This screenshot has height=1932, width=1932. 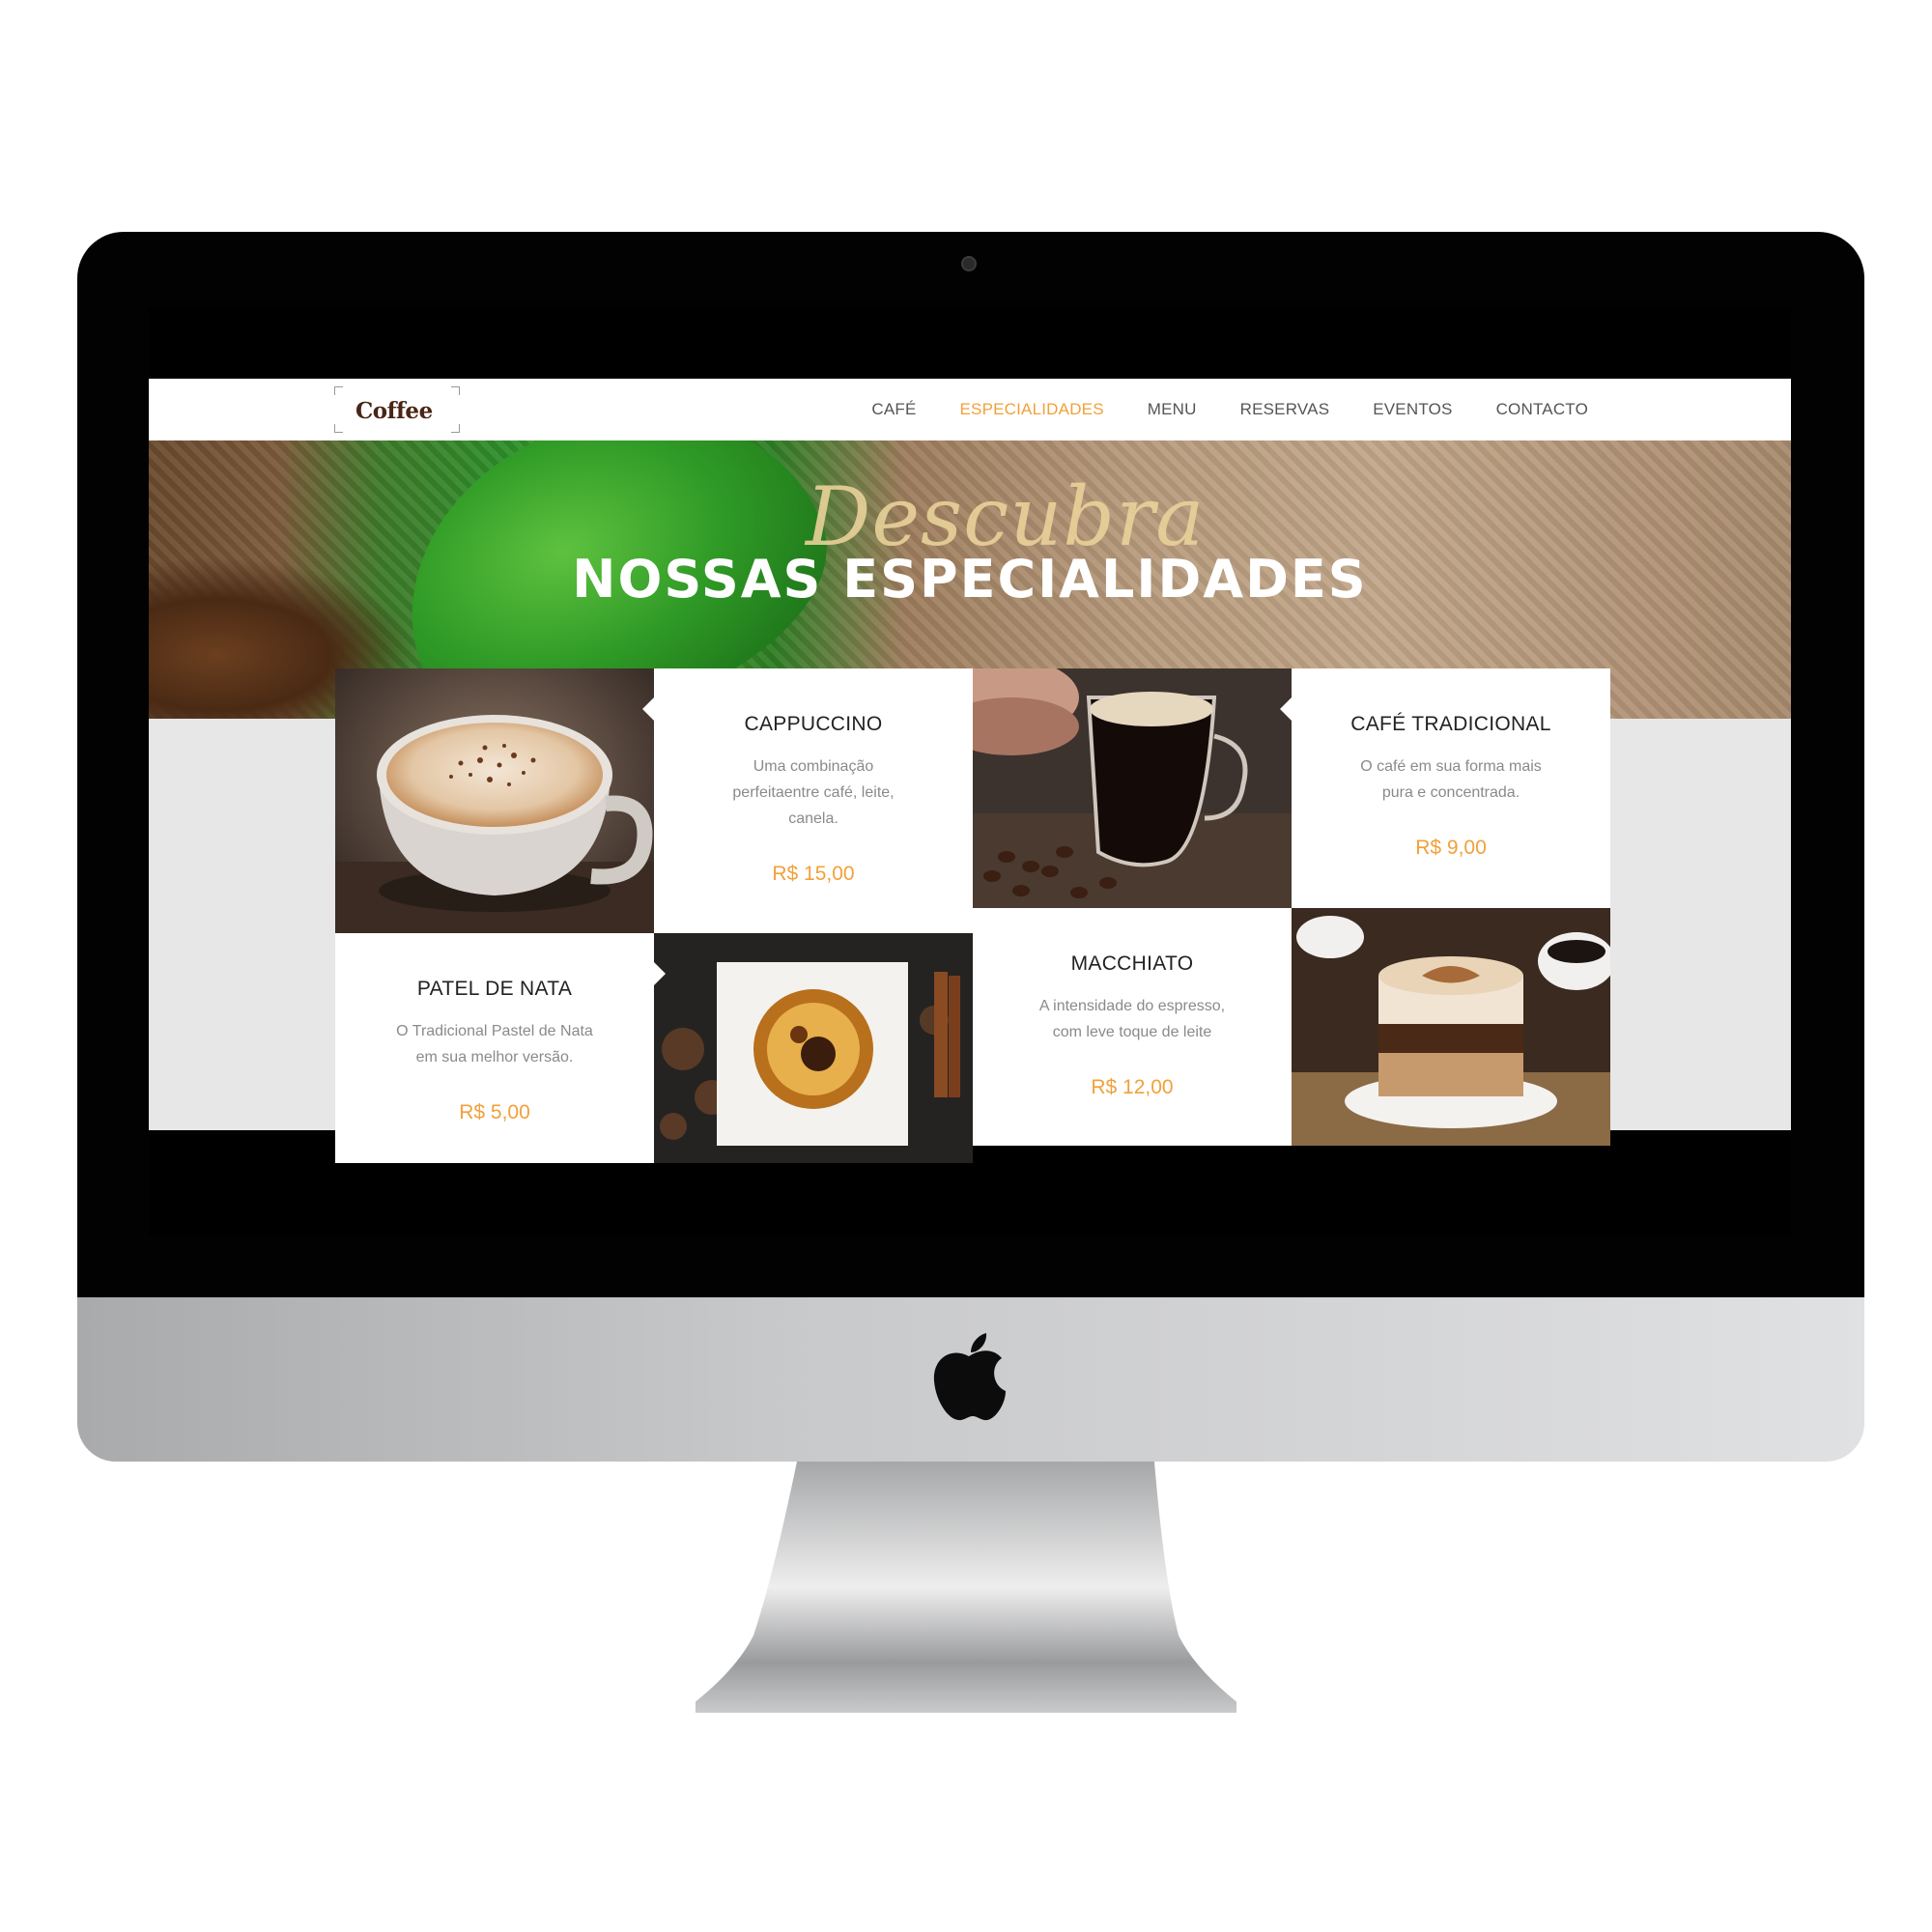 I want to click on macchiato-image, so click(x=1451, y=1027).